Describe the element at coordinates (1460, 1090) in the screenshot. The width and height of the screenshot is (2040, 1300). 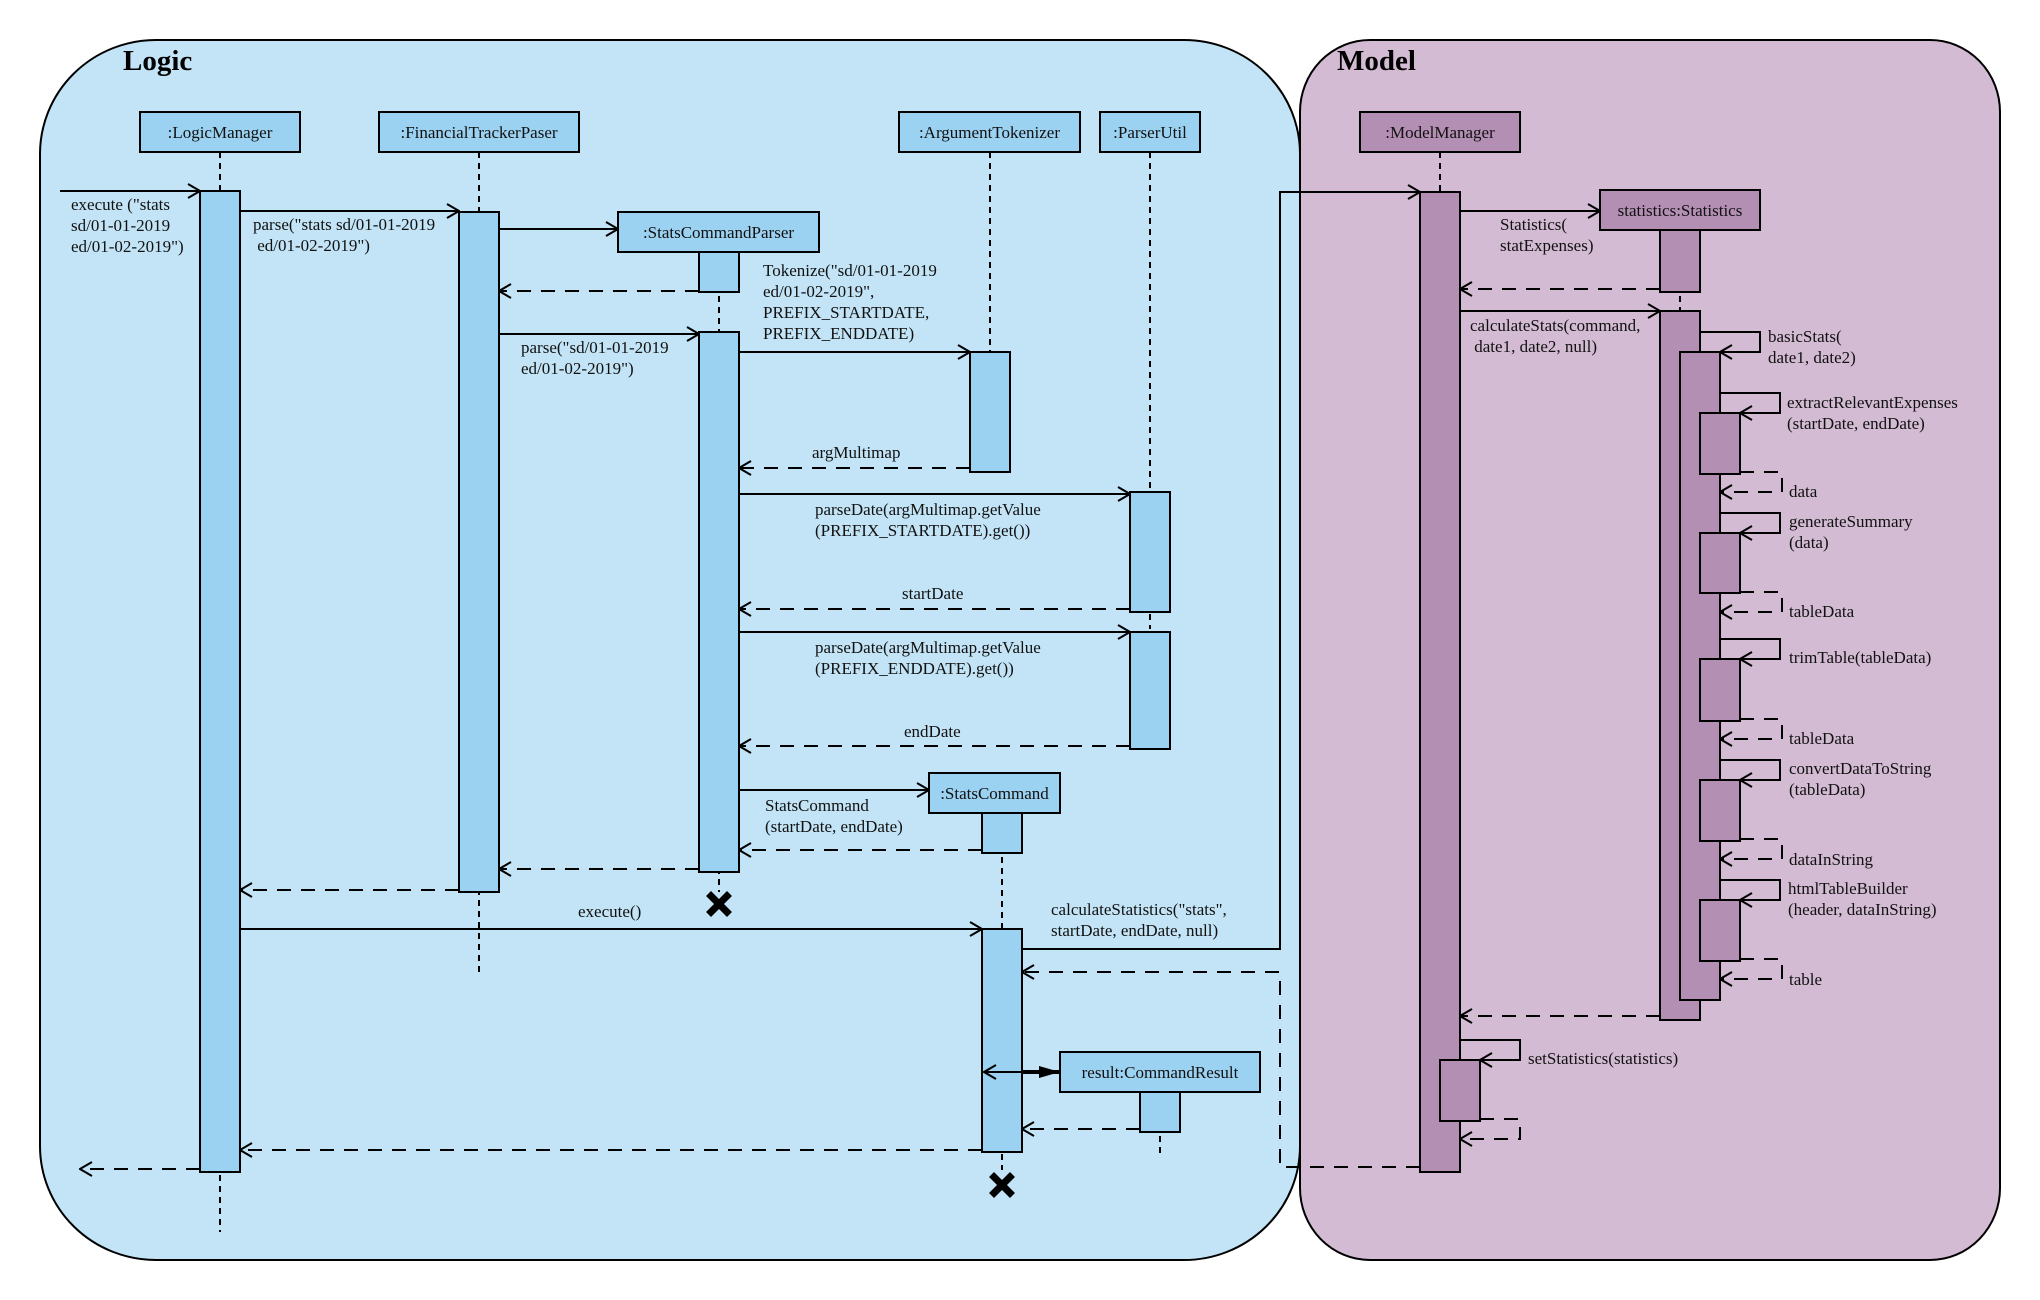
I see `model-manager-set-statistics-bar` at that location.